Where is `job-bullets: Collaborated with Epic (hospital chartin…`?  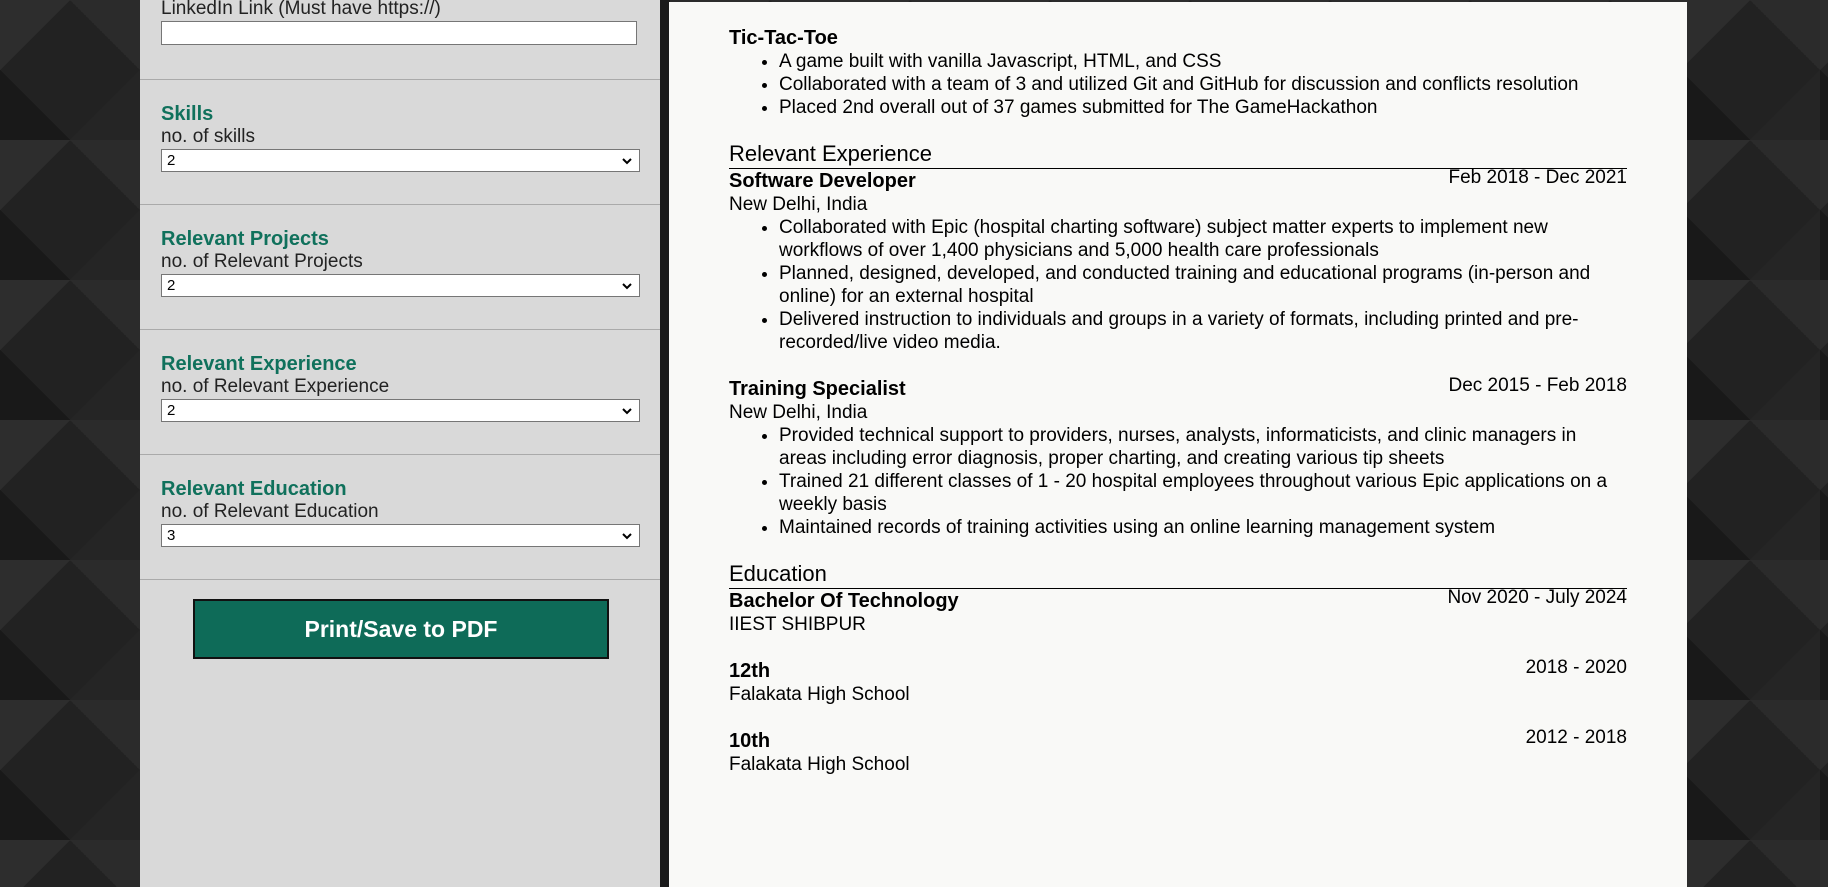
job-bullets: Collaborated with Epic (hospital chartin… is located at coordinates (1178, 285).